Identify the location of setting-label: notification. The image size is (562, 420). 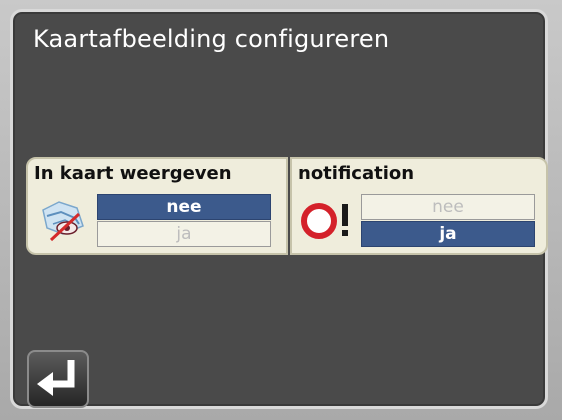
(356, 173).